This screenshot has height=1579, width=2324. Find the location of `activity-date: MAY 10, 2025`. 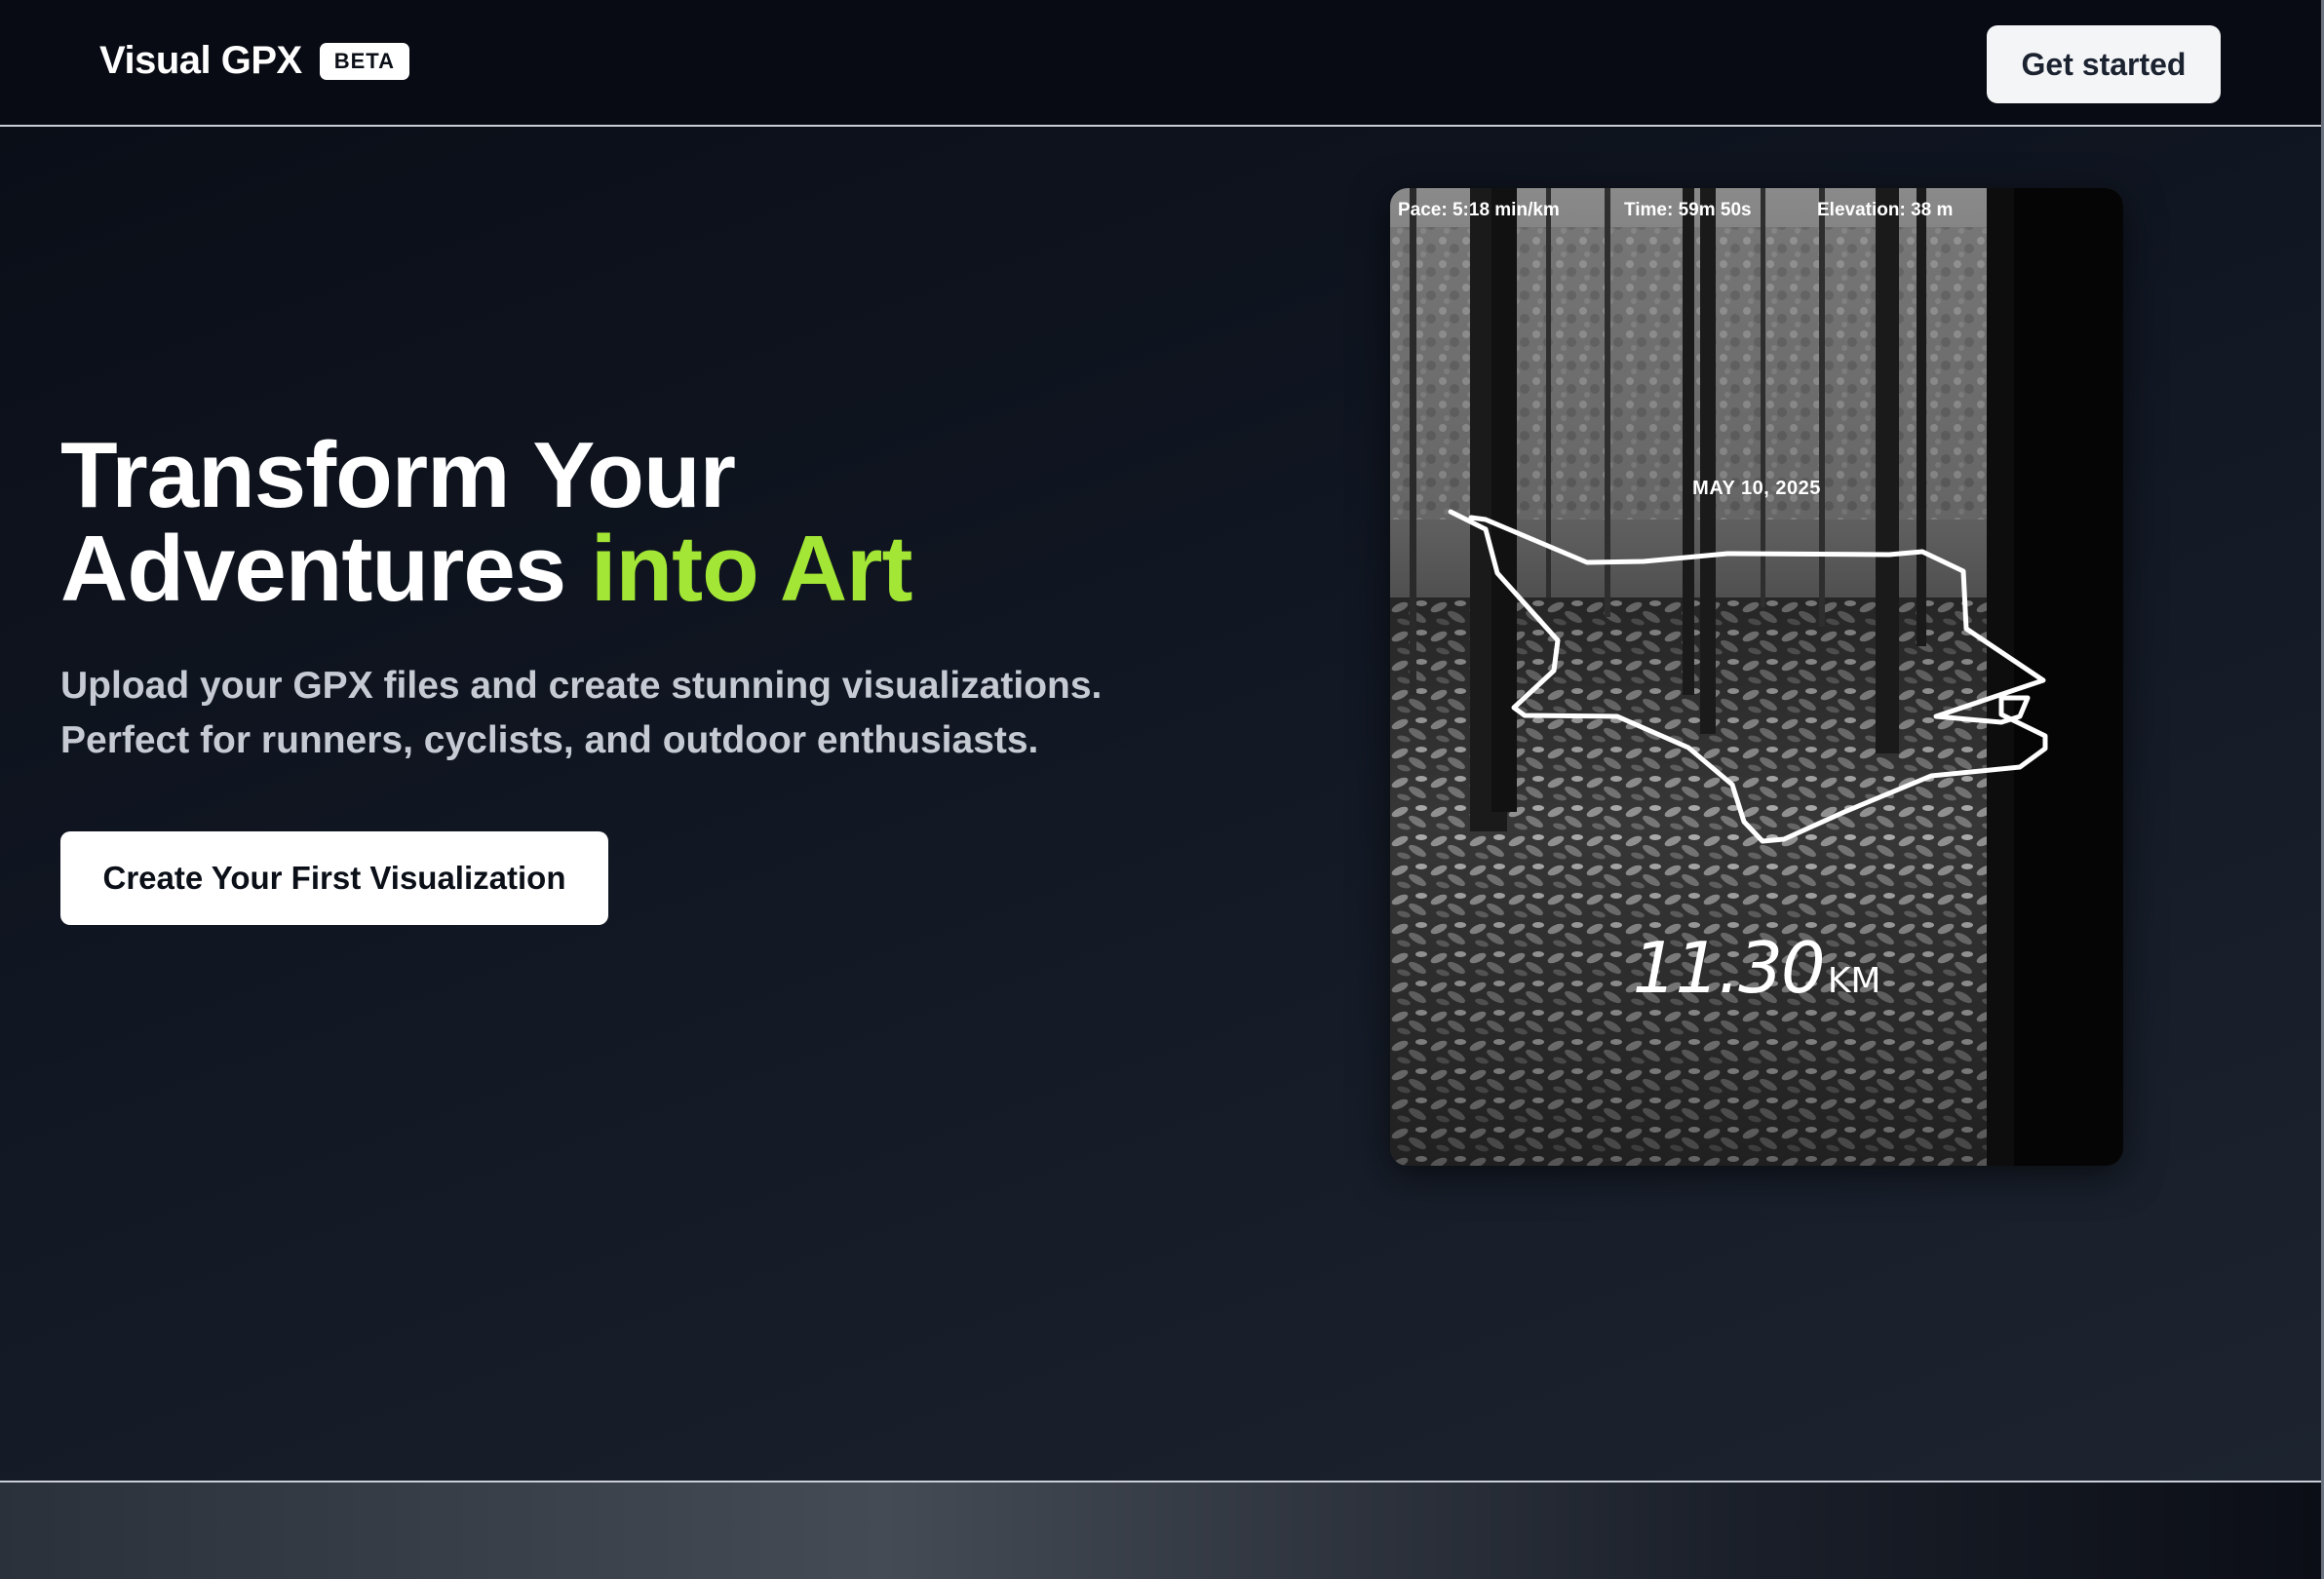

activity-date: MAY 10, 2025 is located at coordinates (1756, 488).